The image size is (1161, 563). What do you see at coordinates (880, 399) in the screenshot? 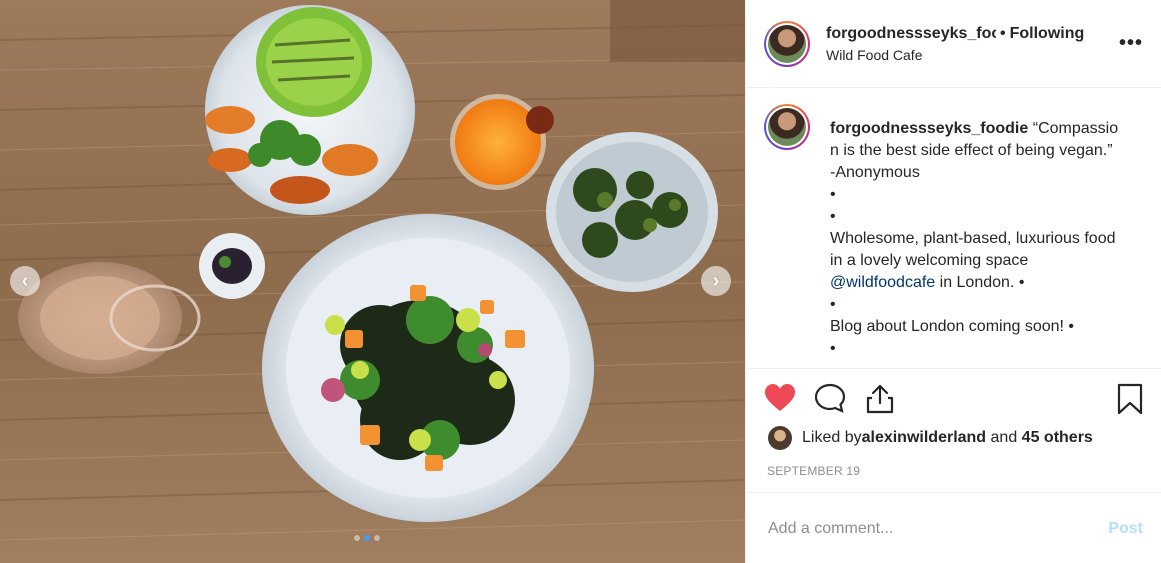
I see `share-icon` at bounding box center [880, 399].